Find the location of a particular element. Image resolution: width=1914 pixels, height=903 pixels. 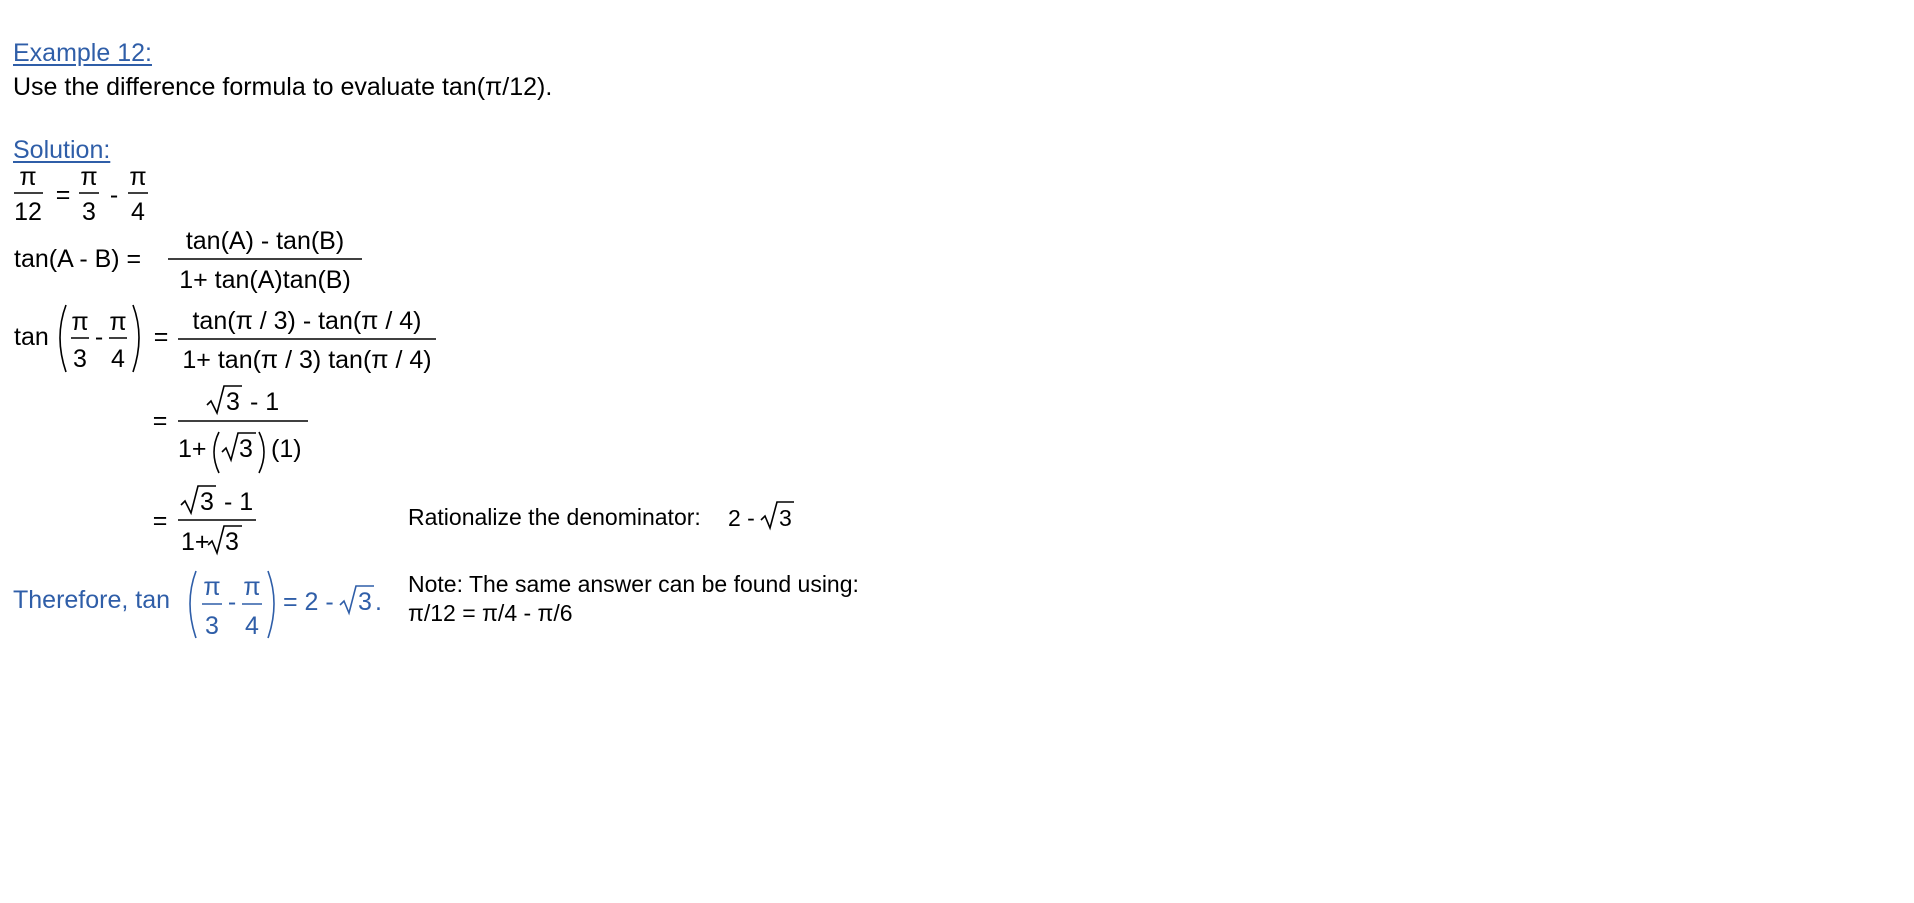

therefore-expression: π 3 - π 4 = 2 - 3 . is located at coordinates (285, 605).